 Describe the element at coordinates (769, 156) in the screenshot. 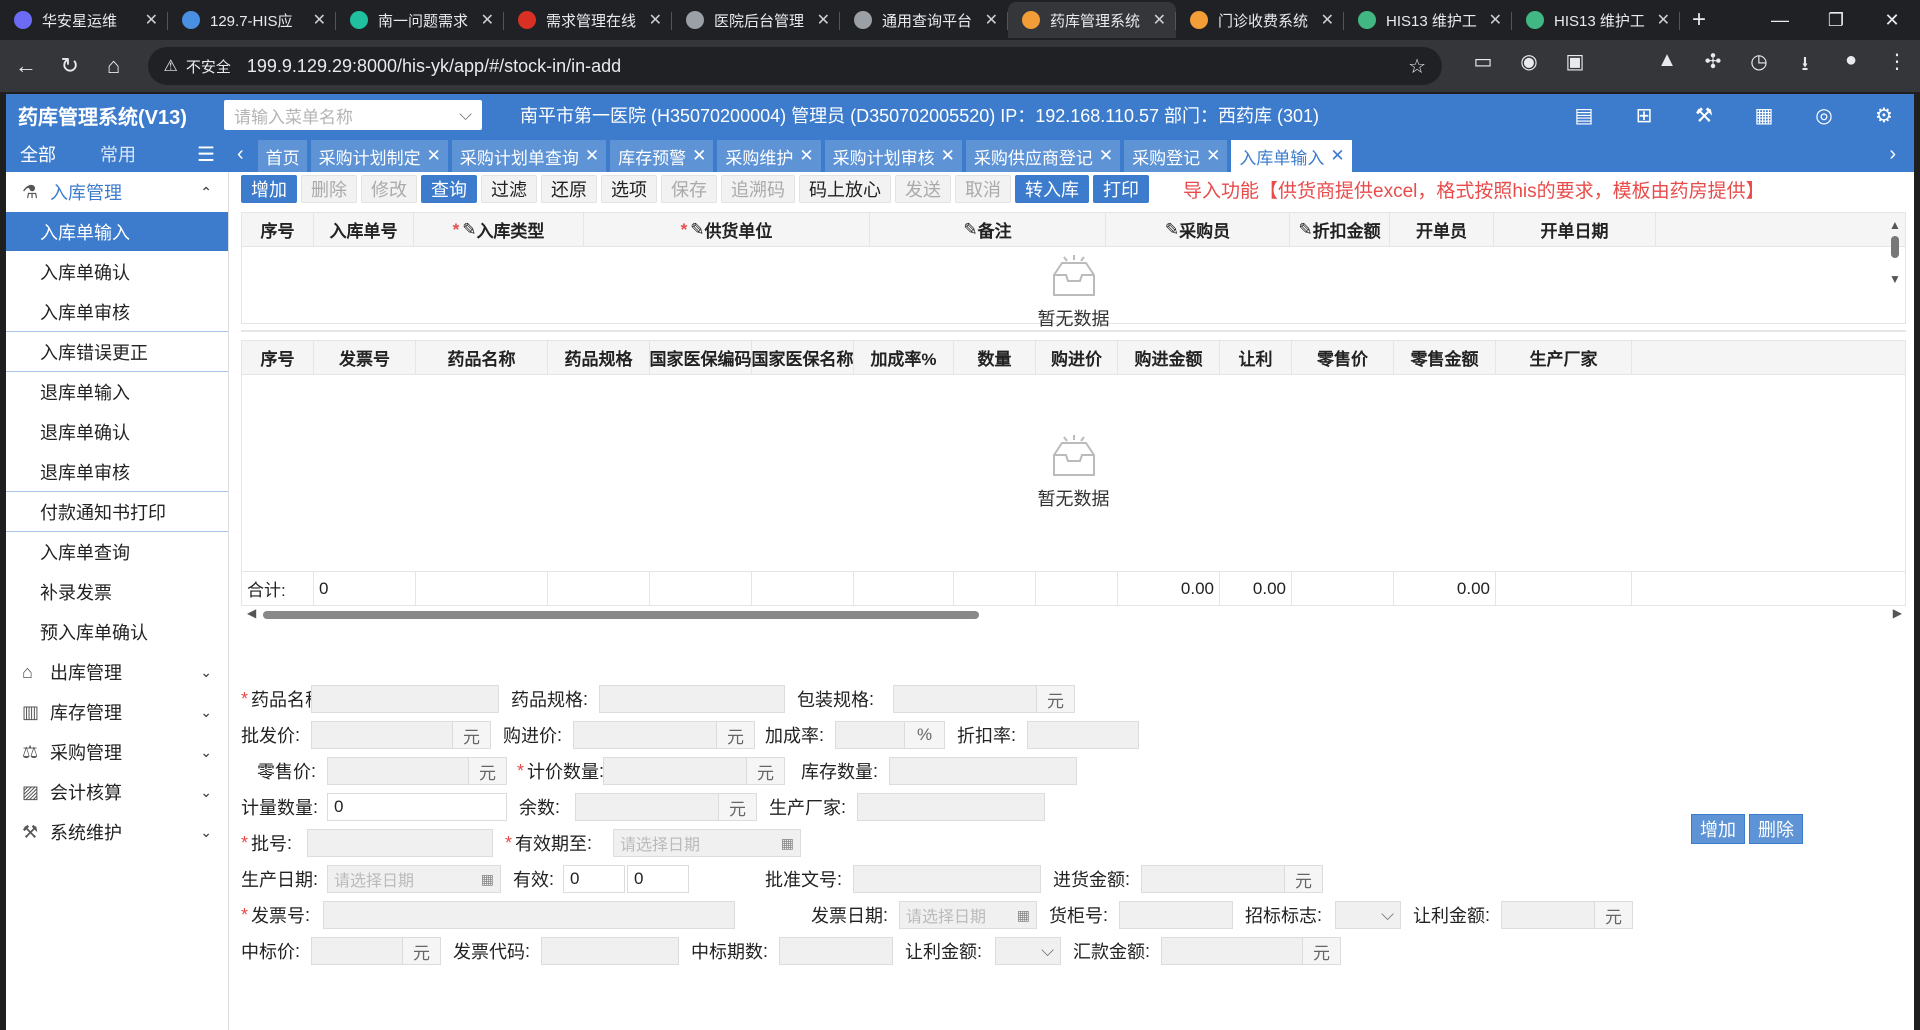

I see `page-tab: 采购维护 ✕` at that location.